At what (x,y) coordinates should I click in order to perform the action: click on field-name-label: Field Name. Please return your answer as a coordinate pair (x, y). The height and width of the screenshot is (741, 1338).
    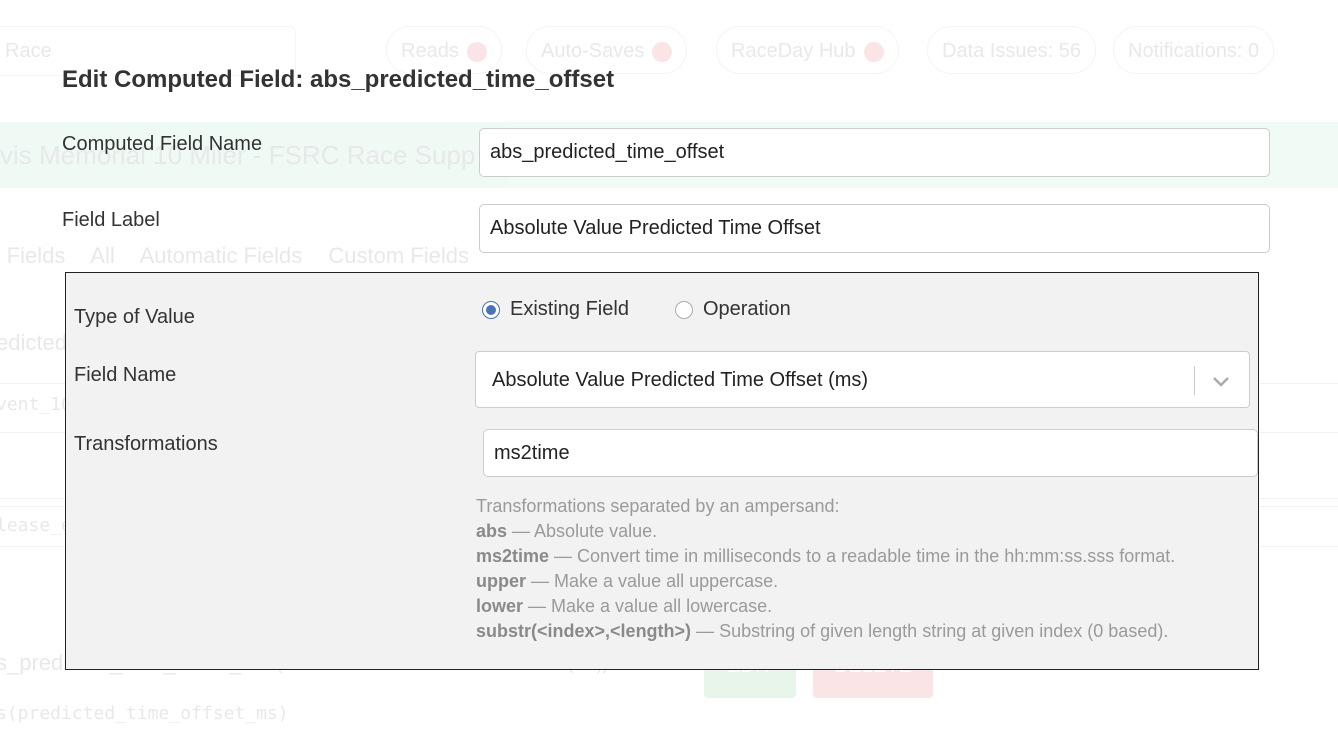
    Looking at the image, I should click on (125, 375).